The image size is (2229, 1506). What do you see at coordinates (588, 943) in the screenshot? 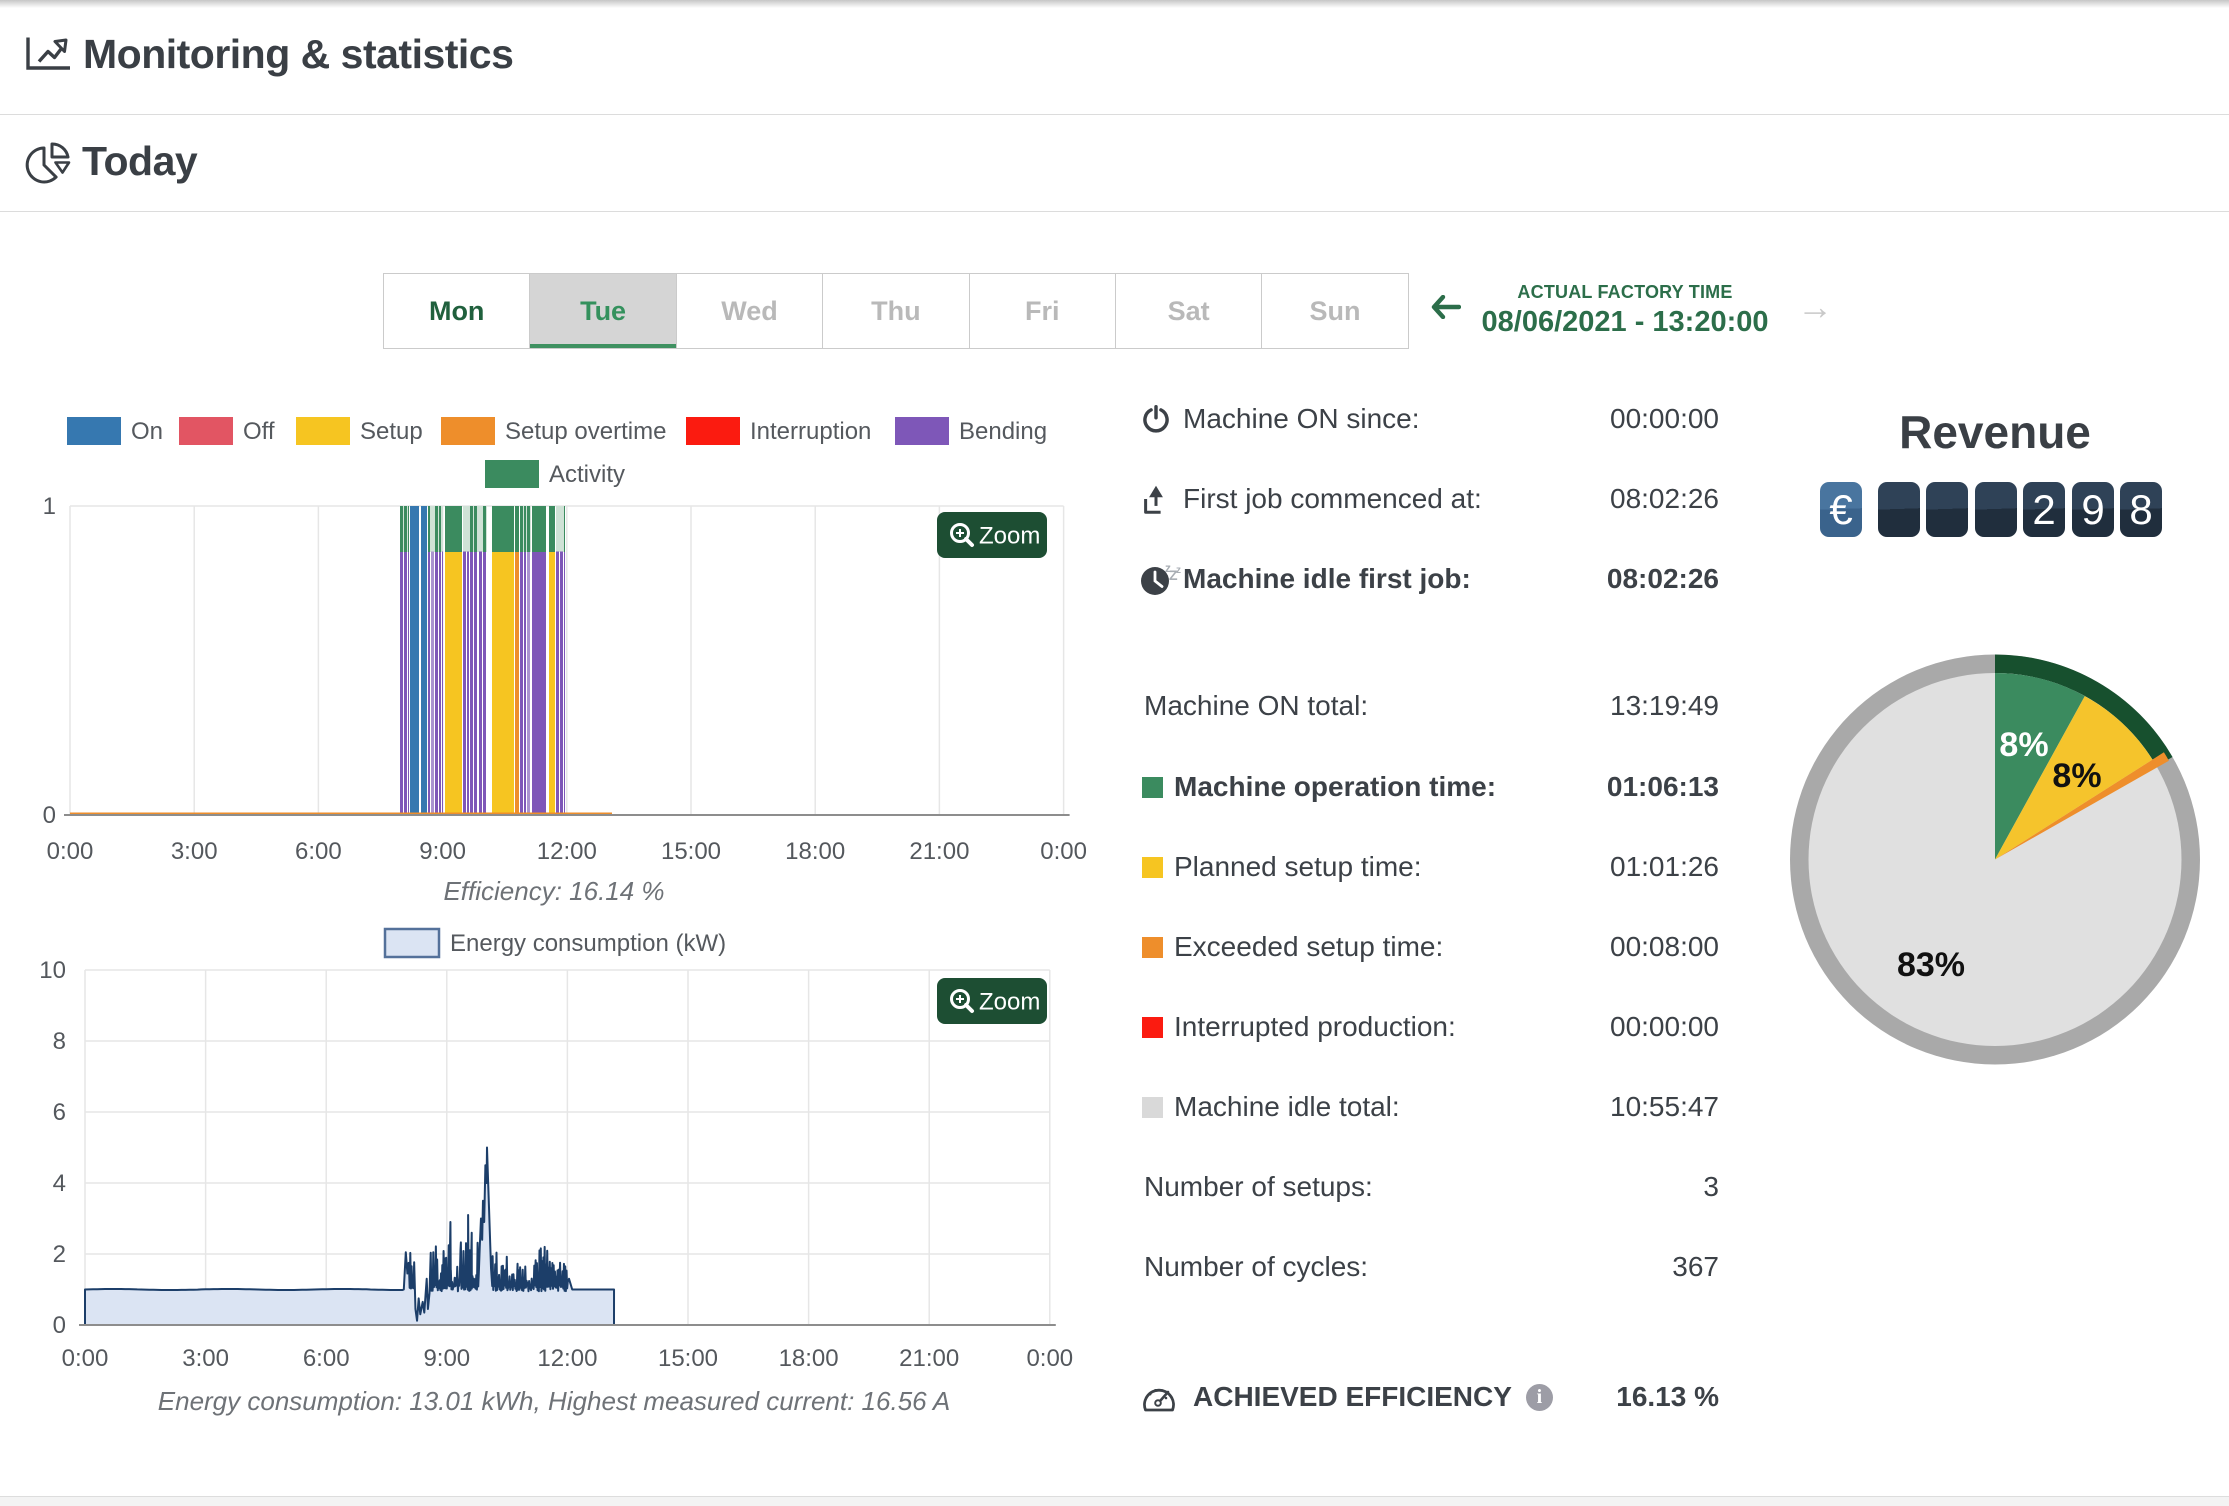
I see `svg-text: Energy consumption (kW)` at bounding box center [588, 943].